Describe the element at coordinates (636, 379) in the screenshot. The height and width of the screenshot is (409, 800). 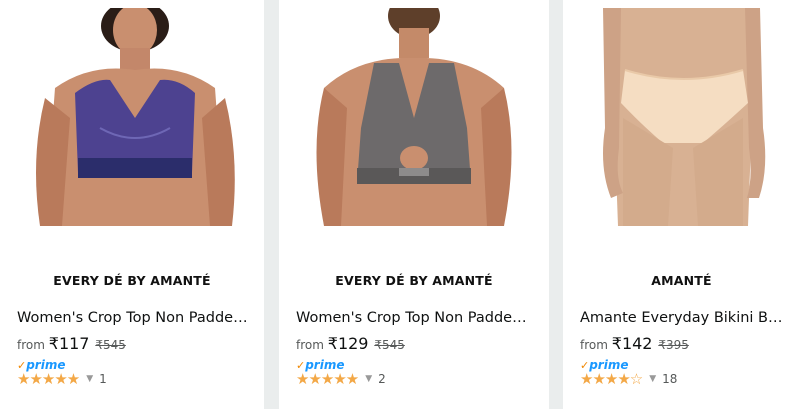
I see `empty-star: ☆` at that location.